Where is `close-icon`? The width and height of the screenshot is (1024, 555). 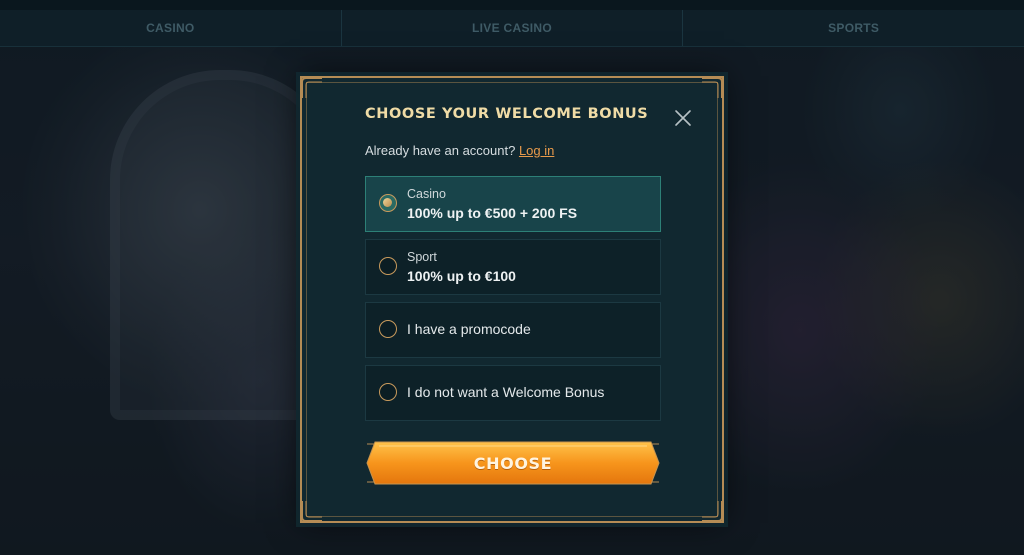 close-icon is located at coordinates (683, 118).